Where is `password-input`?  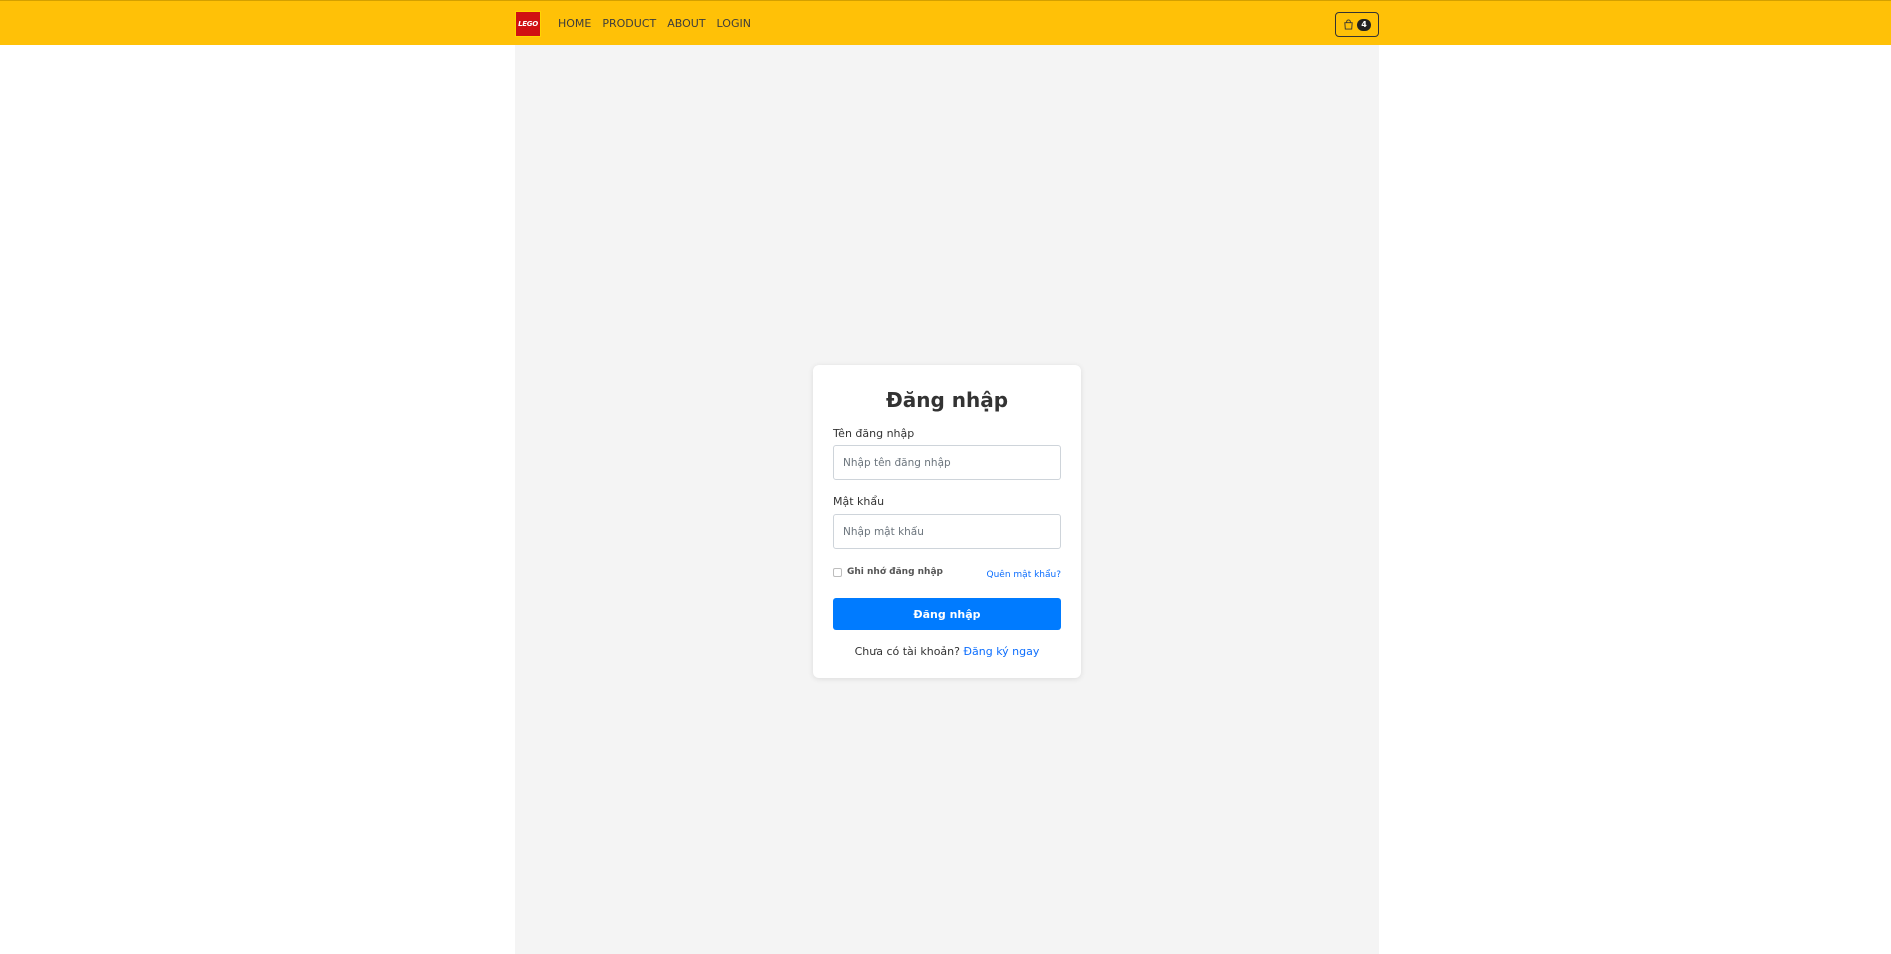
password-input is located at coordinates (947, 531).